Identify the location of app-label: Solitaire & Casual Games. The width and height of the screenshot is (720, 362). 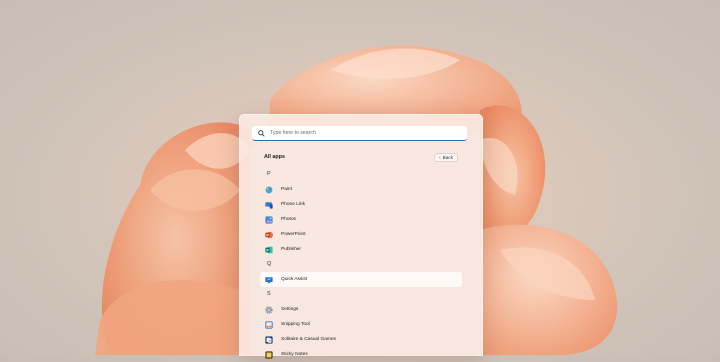
(308, 339).